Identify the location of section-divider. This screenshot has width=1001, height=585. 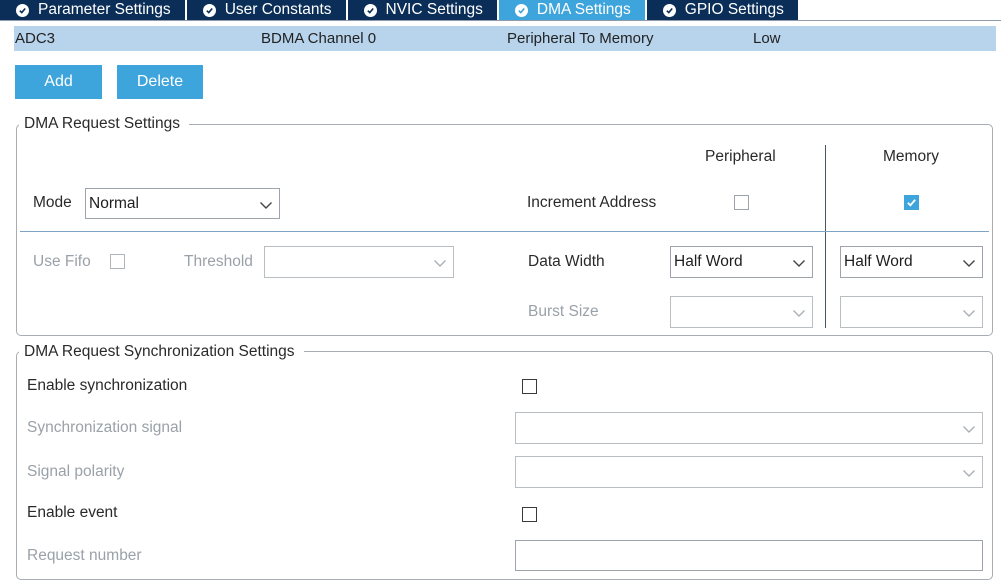
(504, 231).